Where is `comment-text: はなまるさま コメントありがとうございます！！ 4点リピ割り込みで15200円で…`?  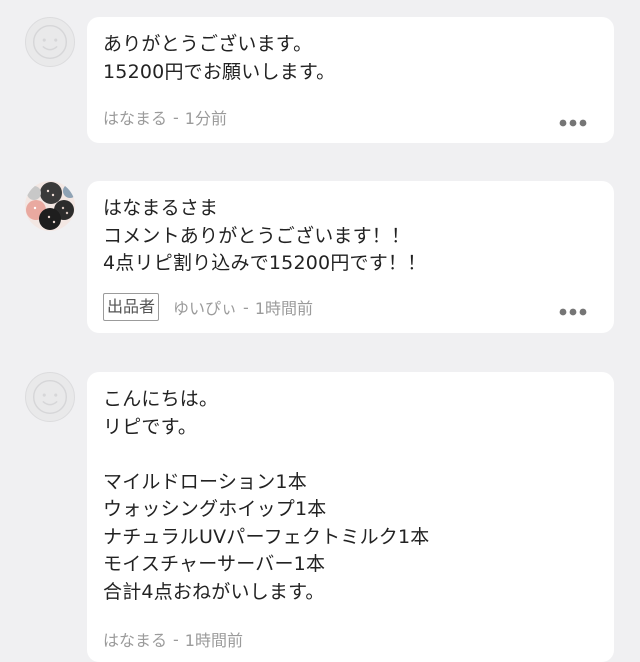
comment-text: はなまるさま コメントありがとうございます！！ 4点リピ割り込みで15200円で… is located at coordinates (265, 235).